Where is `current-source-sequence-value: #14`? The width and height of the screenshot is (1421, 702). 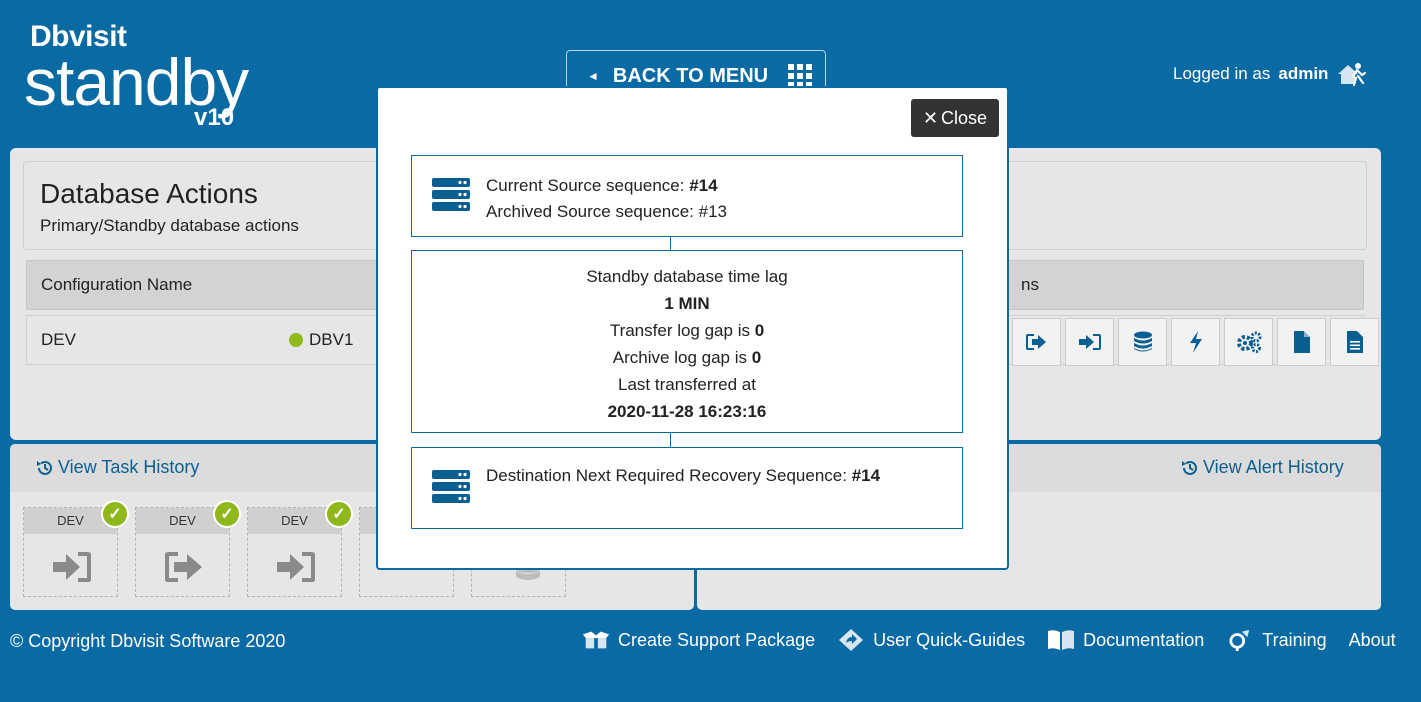
current-source-sequence-value: #14 is located at coordinates (703, 185).